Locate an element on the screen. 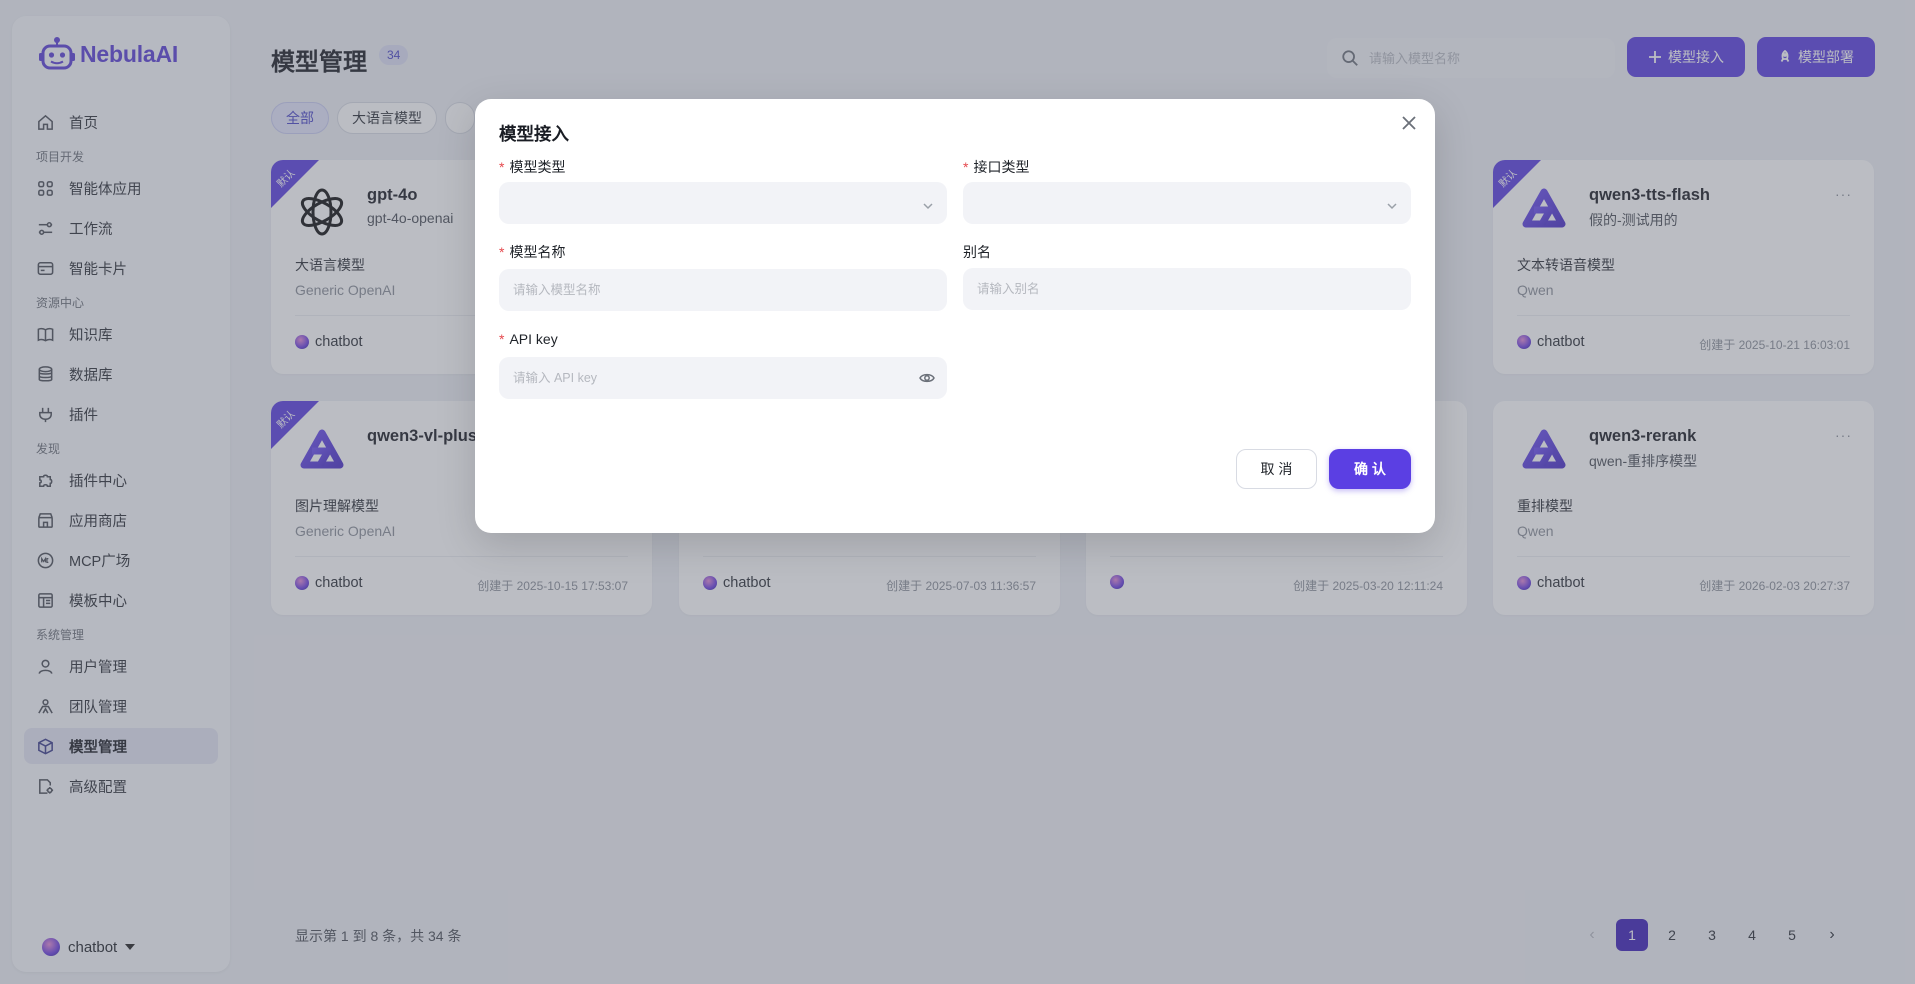  confirm-button: 确 认 is located at coordinates (1370, 469).